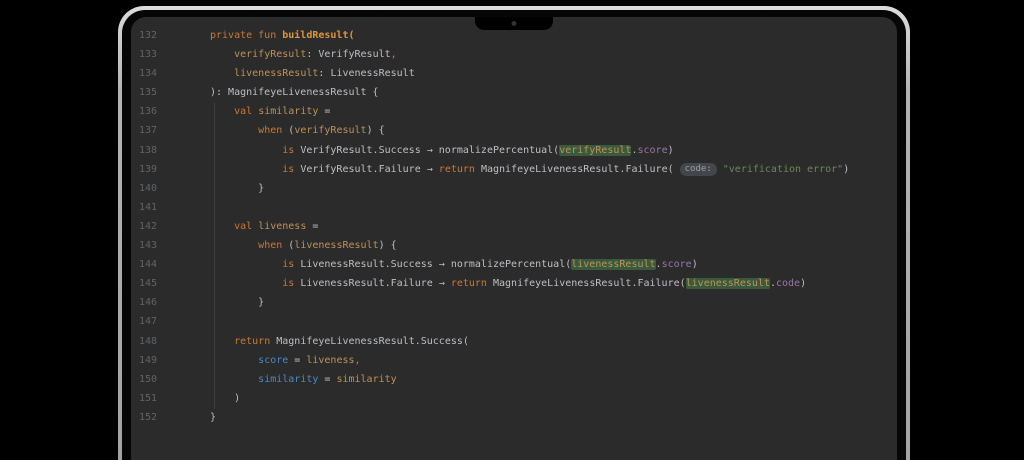 The width and height of the screenshot is (1024, 460). I want to click on code-text: val similarity =, so click(270, 111).